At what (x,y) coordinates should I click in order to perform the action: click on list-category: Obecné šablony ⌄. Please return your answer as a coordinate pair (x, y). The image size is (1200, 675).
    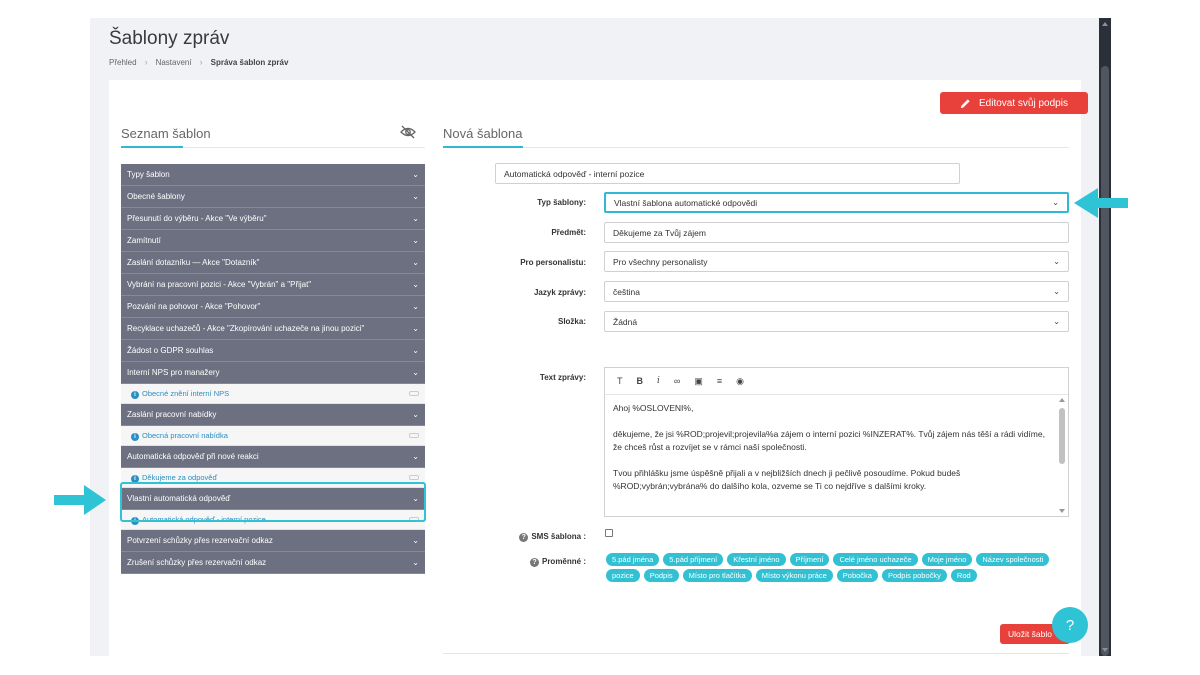
    Looking at the image, I should click on (273, 197).